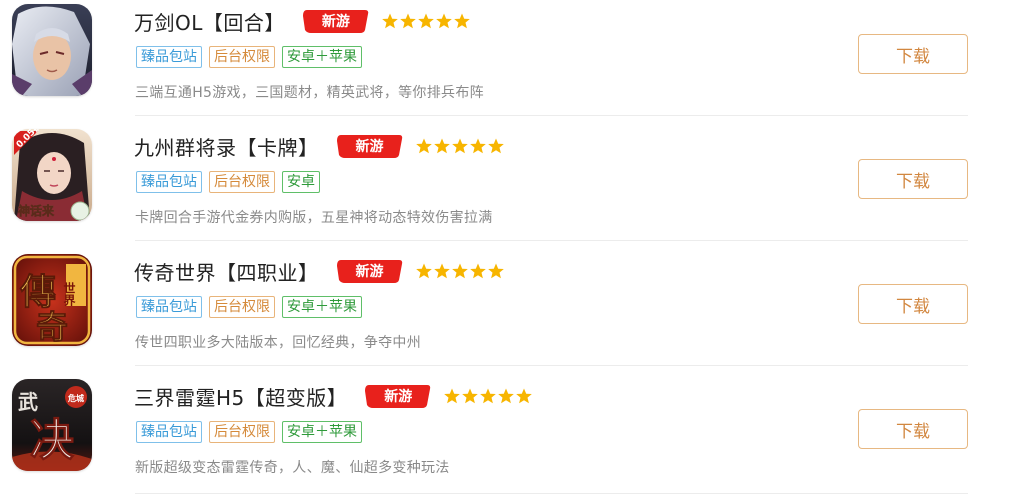 The width and height of the screenshot is (1024, 500). I want to click on tag-list: 臻品包站 后台权限 安卓, so click(228, 182).